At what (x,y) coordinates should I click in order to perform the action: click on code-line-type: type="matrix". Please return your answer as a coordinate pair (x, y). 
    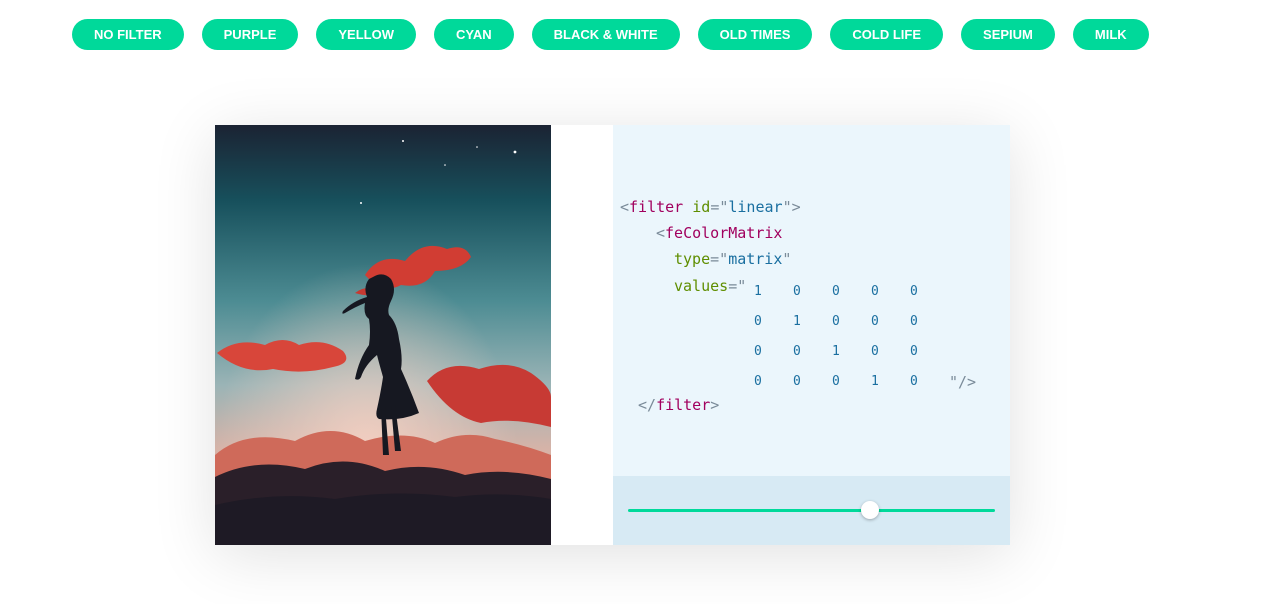
    Looking at the image, I should click on (733, 259).